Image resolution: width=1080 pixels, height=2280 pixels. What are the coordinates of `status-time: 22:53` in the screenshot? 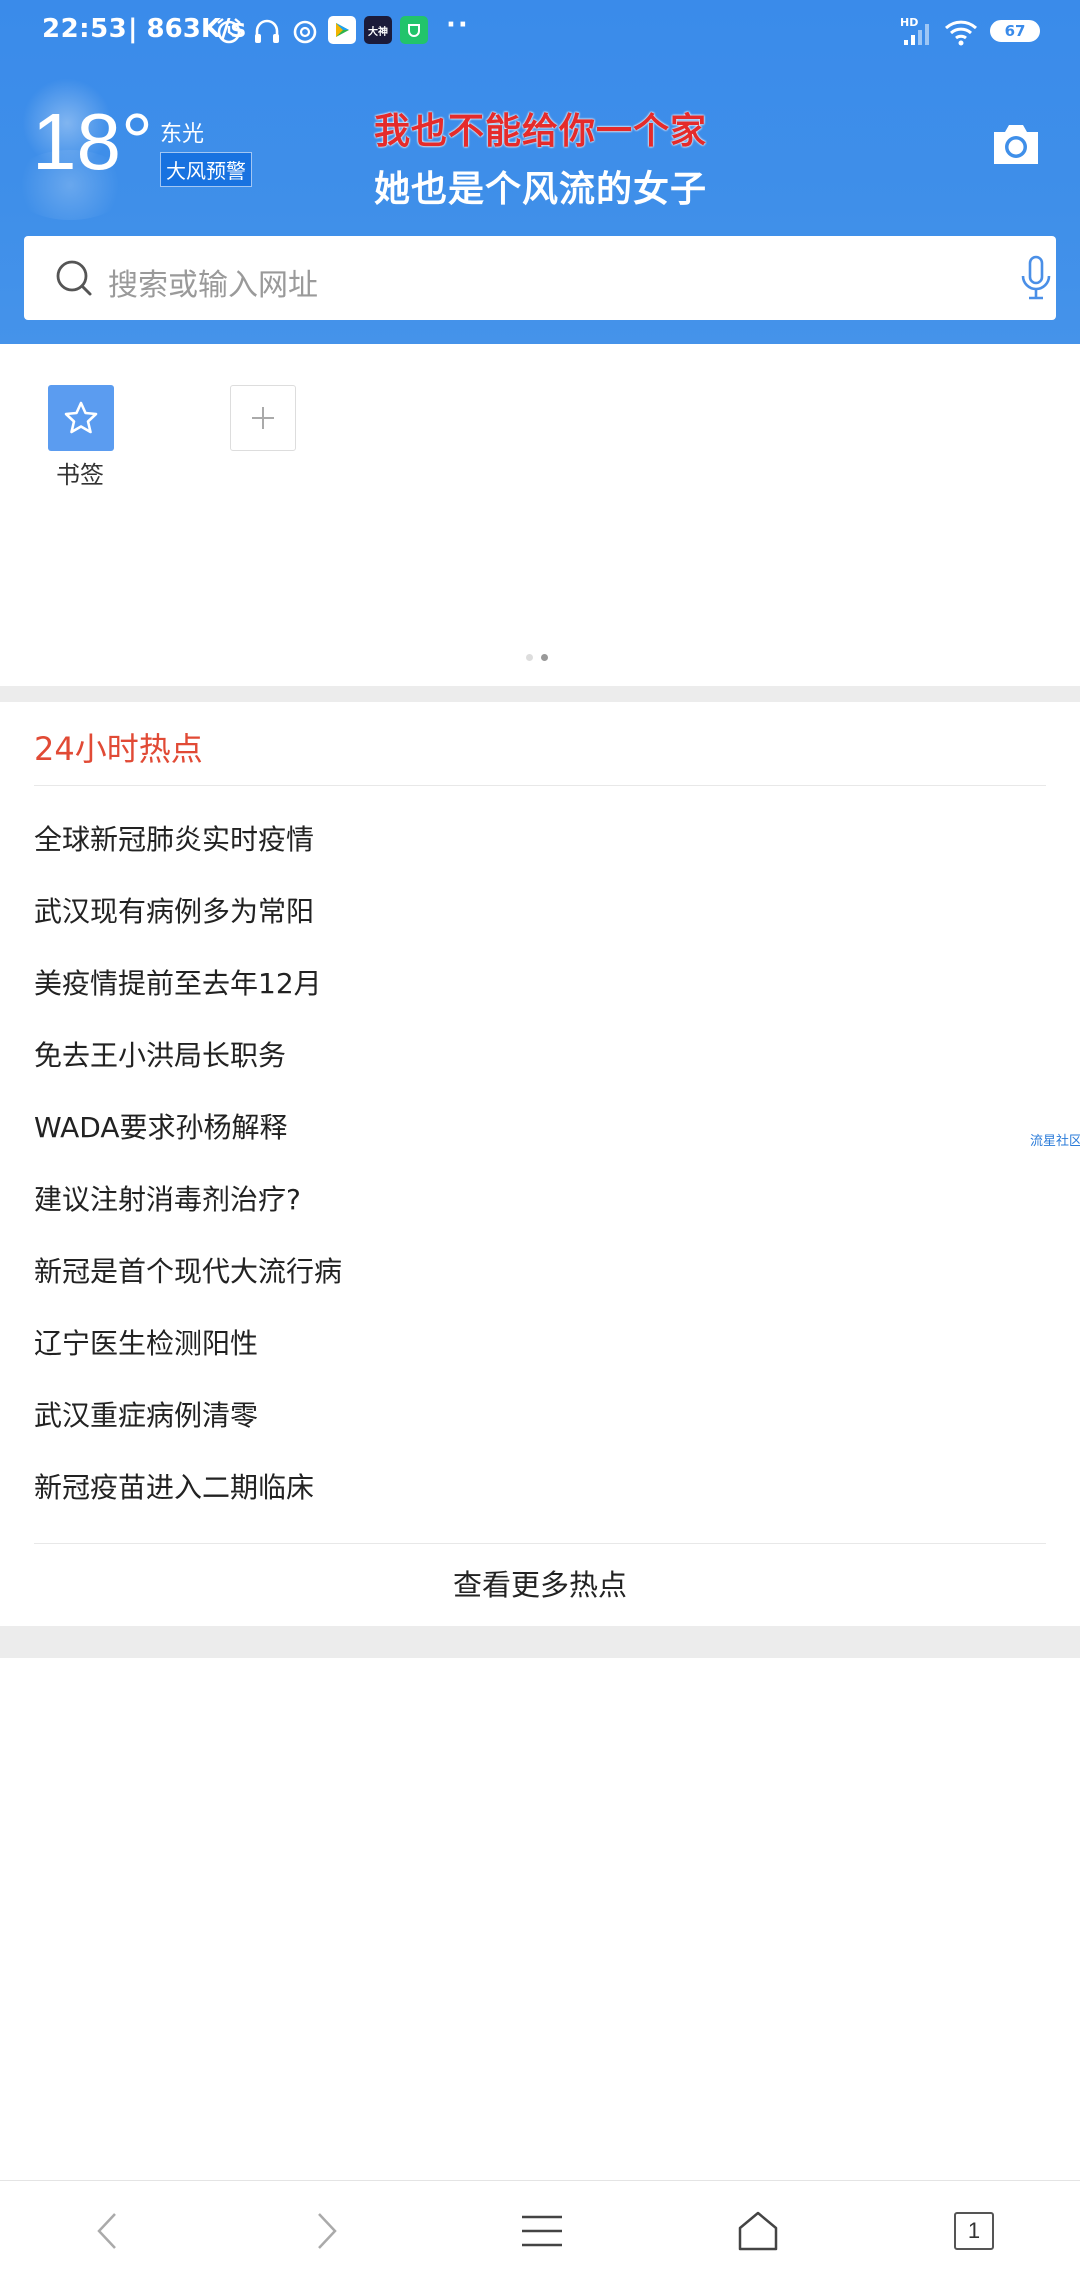 It's located at (85, 29).